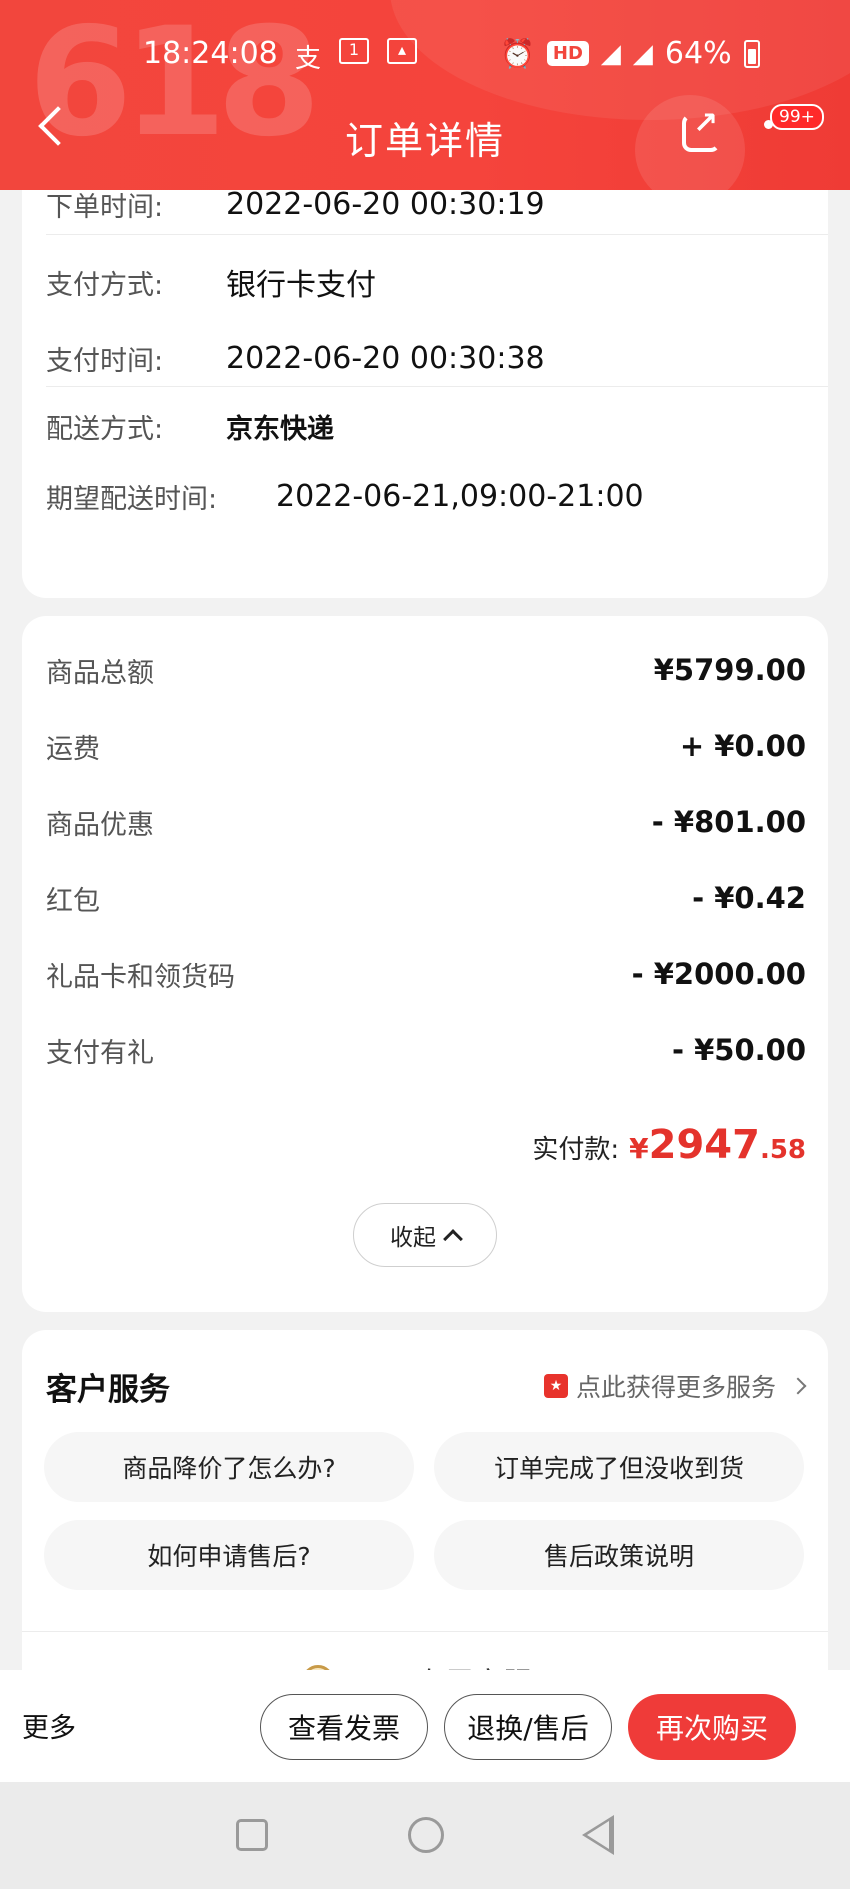 The height and width of the screenshot is (1889, 850). I want to click on price-label: 运费, so click(73, 749).